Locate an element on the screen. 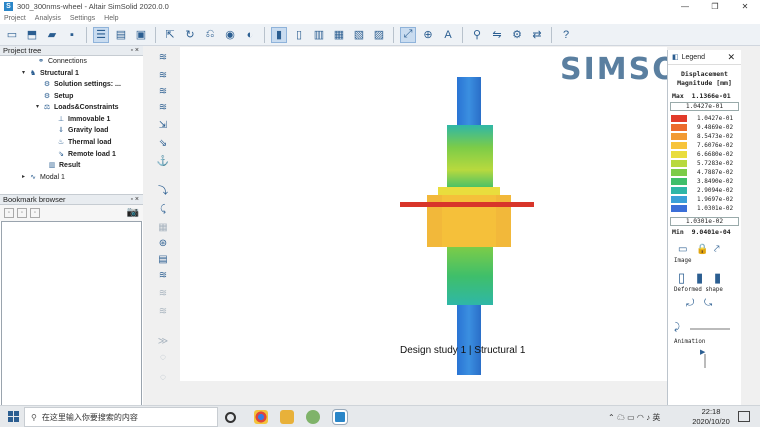  report-tool-icon: ◌ is located at coordinates (163, 358).